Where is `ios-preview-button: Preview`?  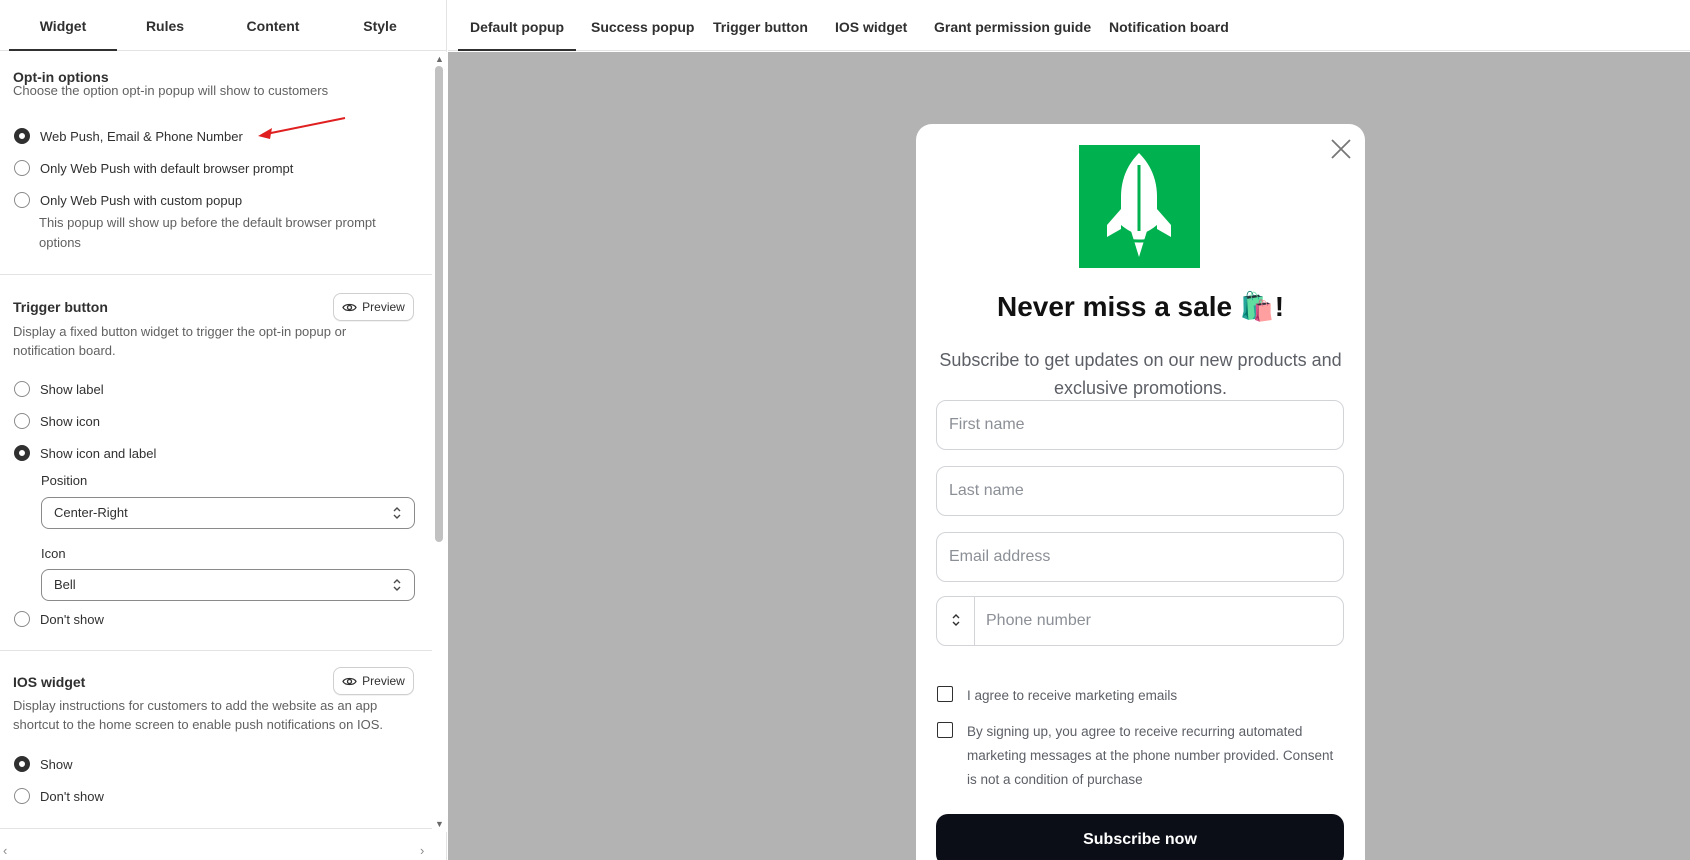
ios-preview-button: Preview is located at coordinates (373, 681).